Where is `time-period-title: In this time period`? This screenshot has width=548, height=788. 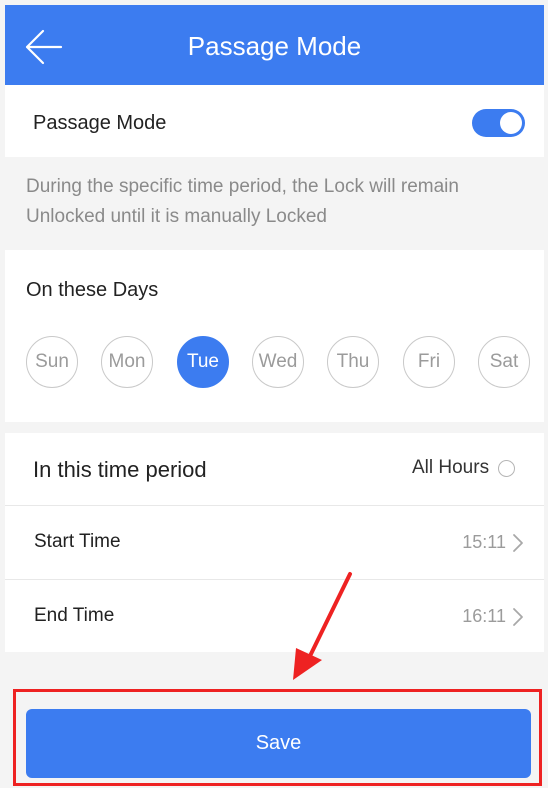
time-period-title: In this time period is located at coordinates (120, 469).